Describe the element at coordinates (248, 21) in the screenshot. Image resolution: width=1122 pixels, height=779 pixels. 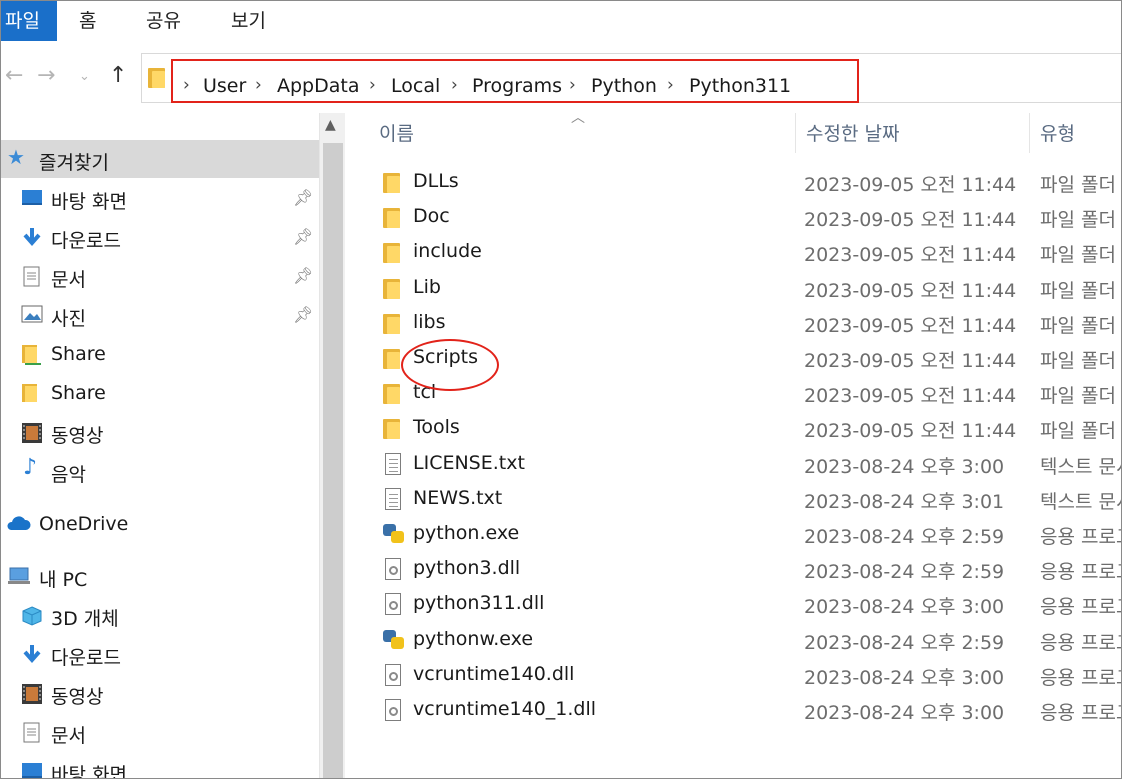
I see `tab-view: 보기` at that location.